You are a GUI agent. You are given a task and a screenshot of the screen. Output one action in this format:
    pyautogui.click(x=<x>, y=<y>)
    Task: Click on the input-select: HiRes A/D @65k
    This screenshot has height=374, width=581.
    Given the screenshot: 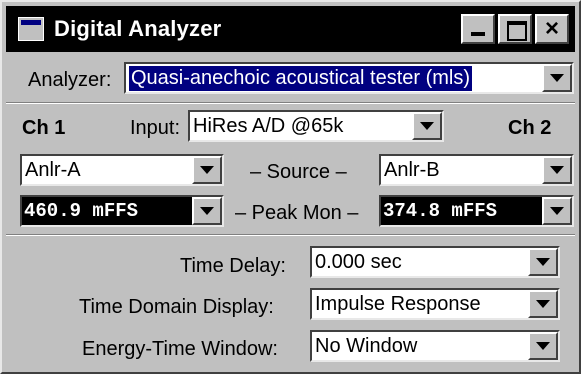 What is the action you would take?
    pyautogui.click(x=316, y=126)
    